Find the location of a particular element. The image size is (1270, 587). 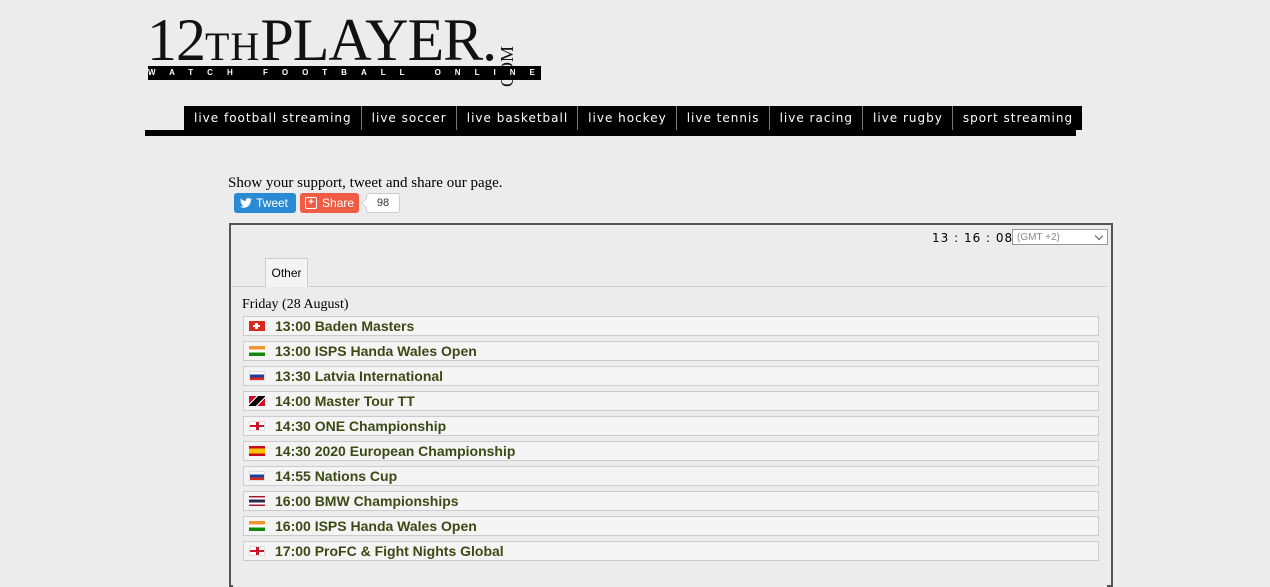

nav-live-soccer: live soccer is located at coordinates (409, 118).